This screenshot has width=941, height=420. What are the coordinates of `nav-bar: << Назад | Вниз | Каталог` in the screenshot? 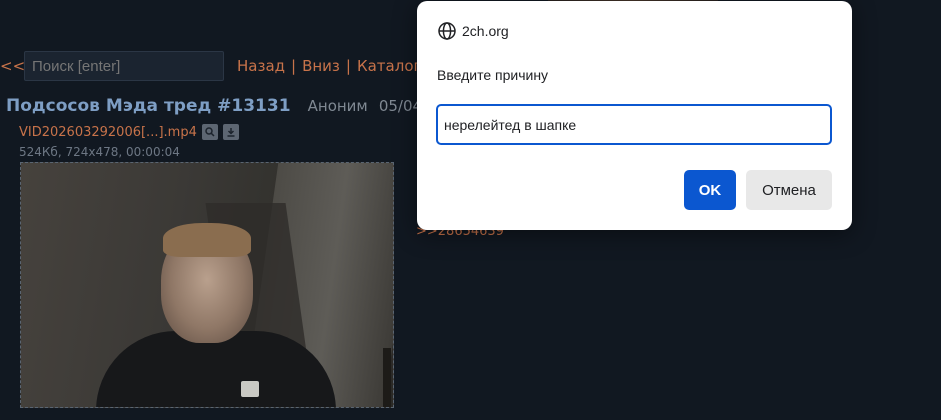 It's located at (210, 66).